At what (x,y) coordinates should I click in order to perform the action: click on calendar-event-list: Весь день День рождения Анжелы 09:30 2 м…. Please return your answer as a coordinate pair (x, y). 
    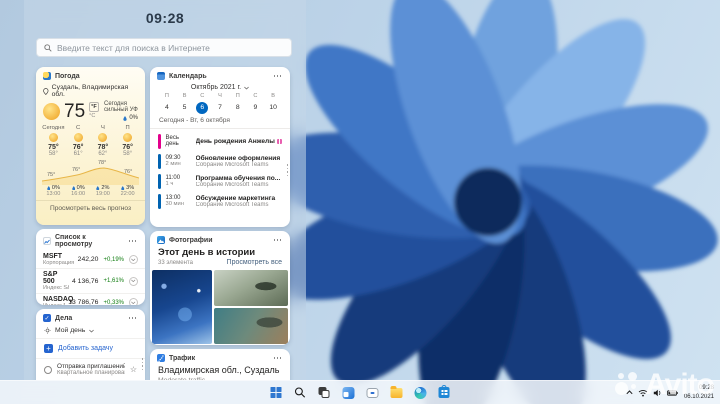
    Looking at the image, I should click on (220, 170).